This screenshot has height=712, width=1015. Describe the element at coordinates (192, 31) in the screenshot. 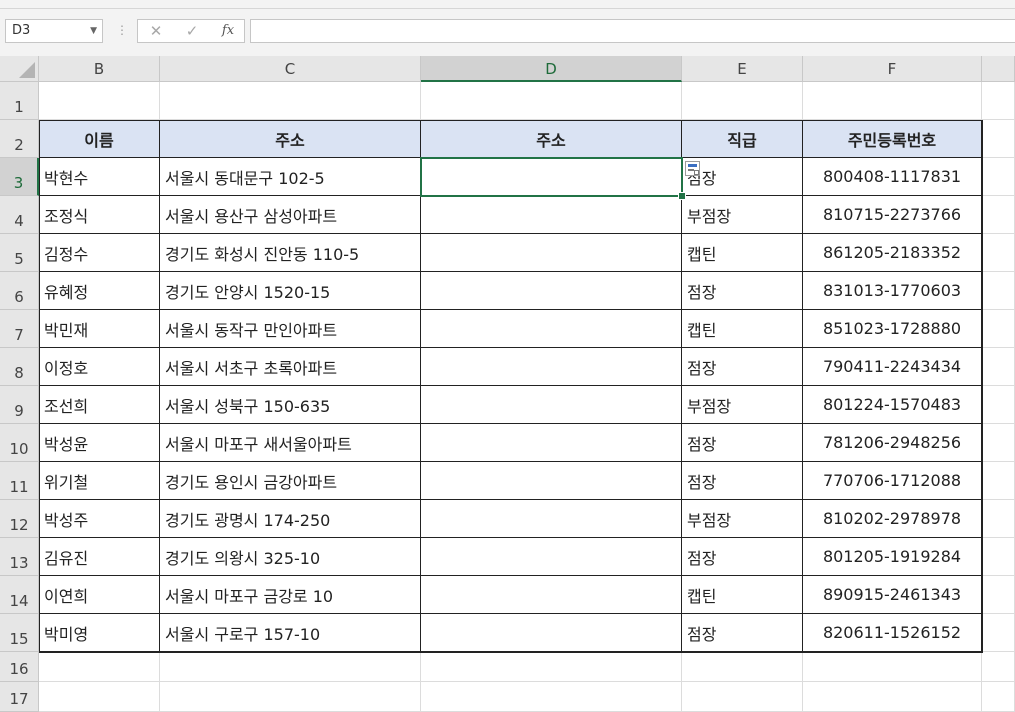

I see `enter-icon: ✓` at that location.